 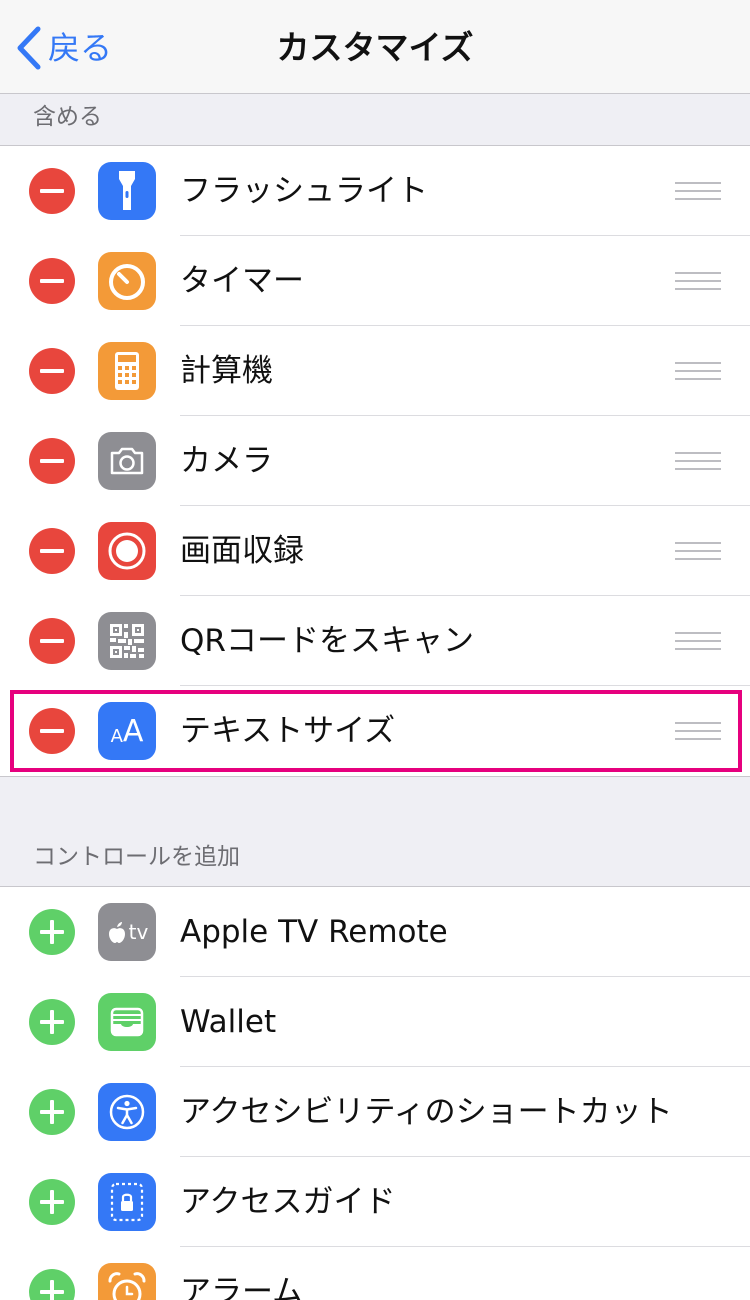 What do you see at coordinates (228, 1022) in the screenshot?
I see `control-label: Wallet` at bounding box center [228, 1022].